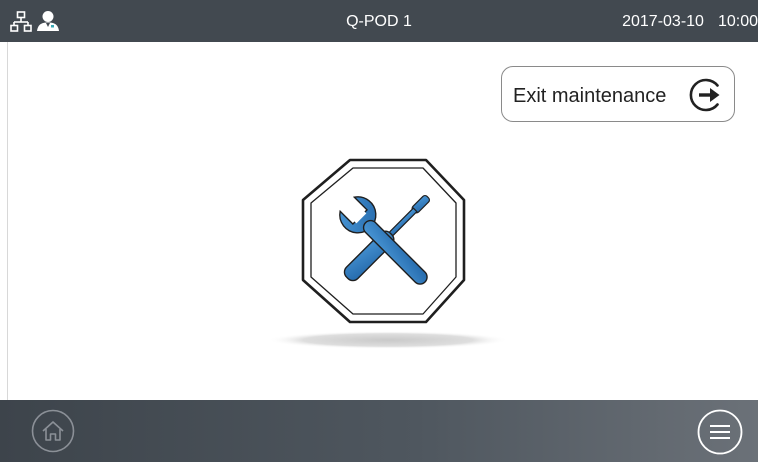 The width and height of the screenshot is (758, 462). I want to click on network-icon, so click(21, 21).